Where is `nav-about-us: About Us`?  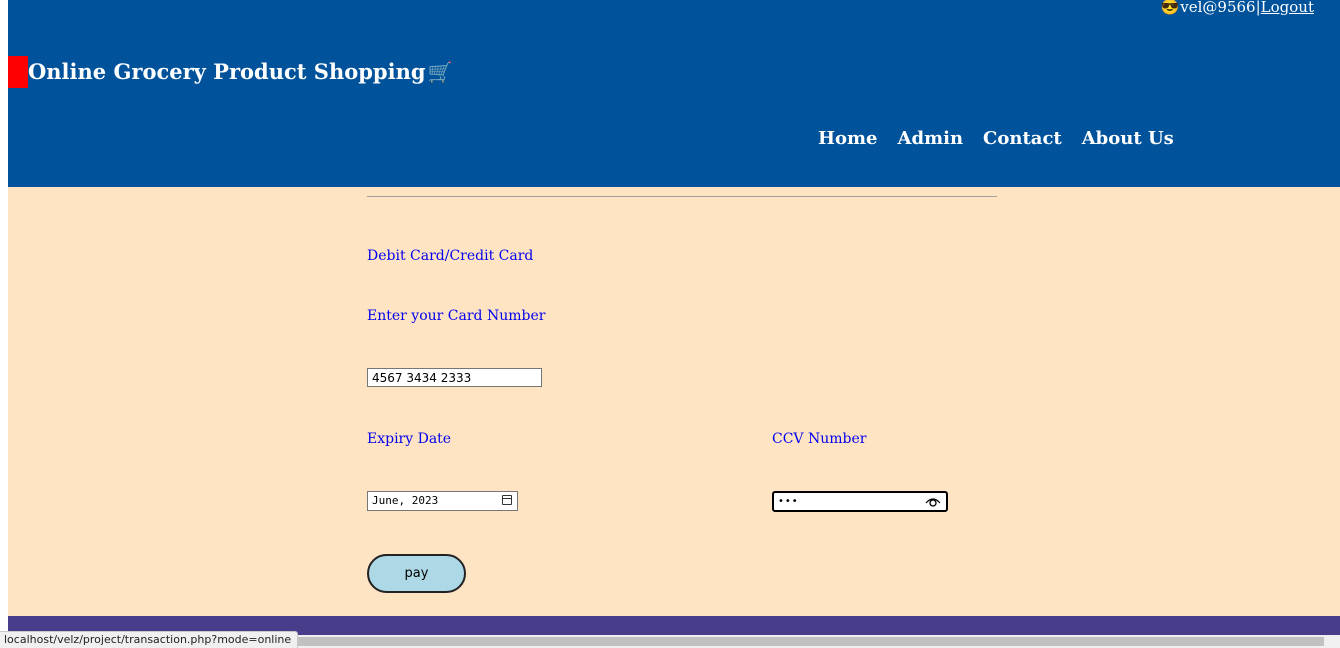
nav-about-us: About Us is located at coordinates (1128, 138).